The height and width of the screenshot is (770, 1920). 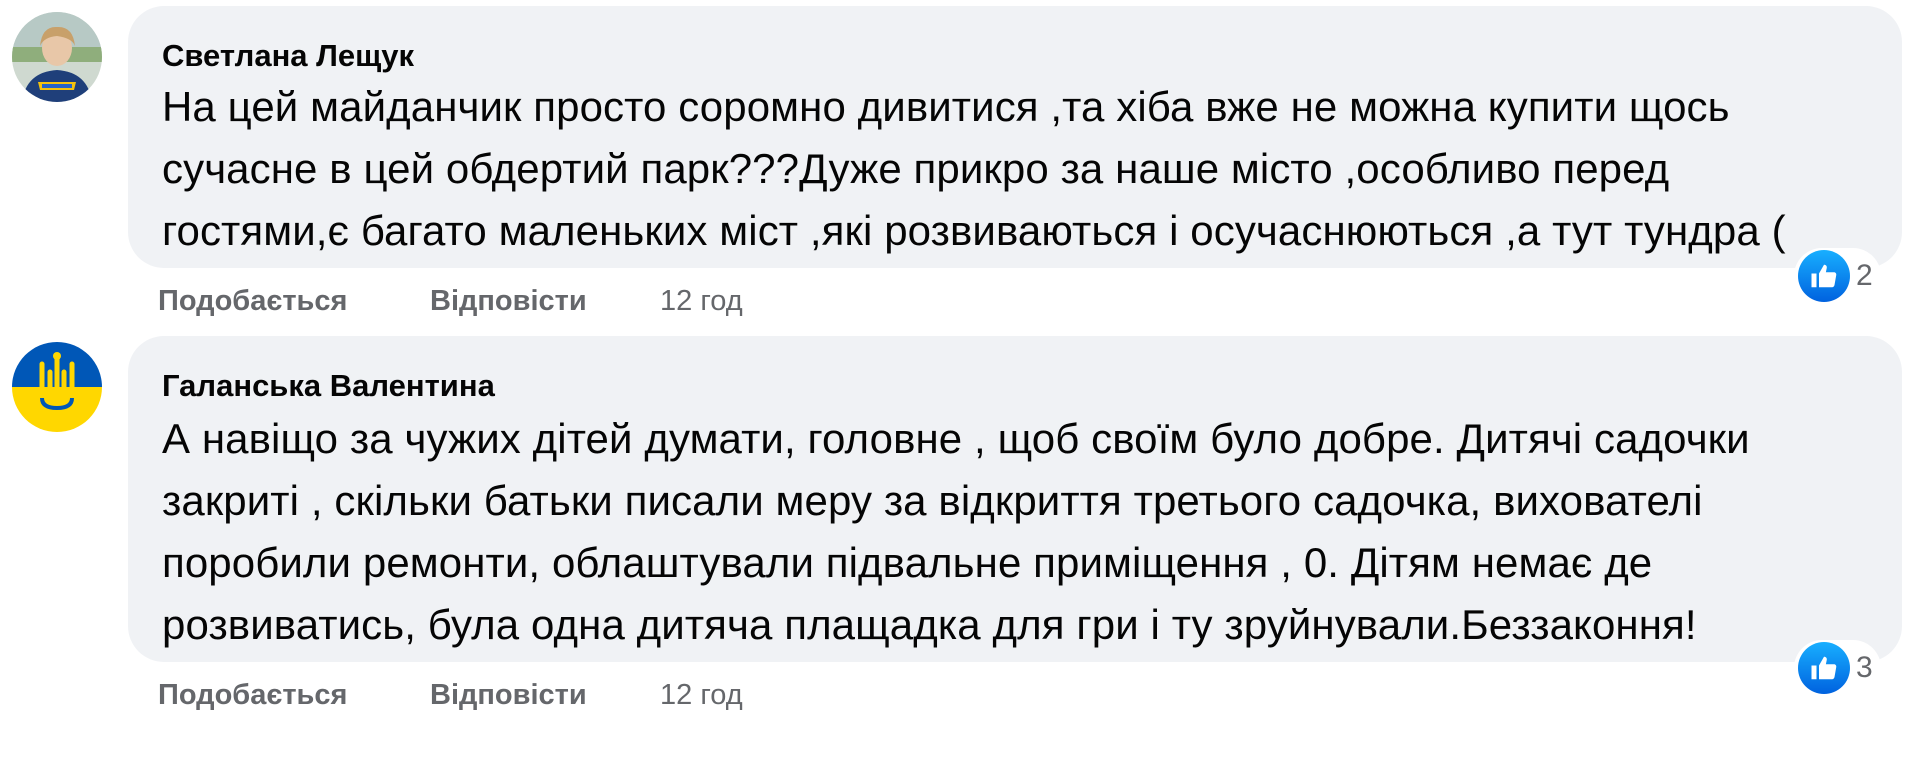 I want to click on comment-1-avatar, so click(x=57, y=57).